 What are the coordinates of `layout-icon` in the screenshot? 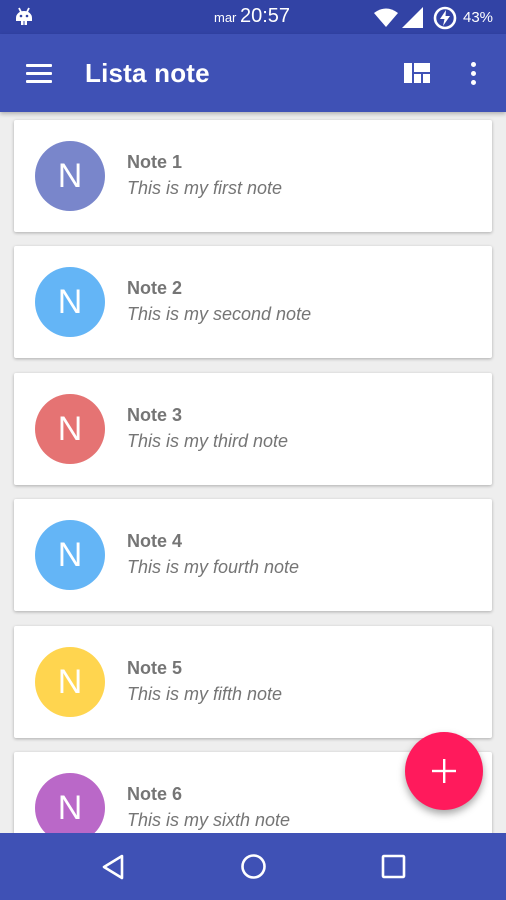 It's located at (417, 75).